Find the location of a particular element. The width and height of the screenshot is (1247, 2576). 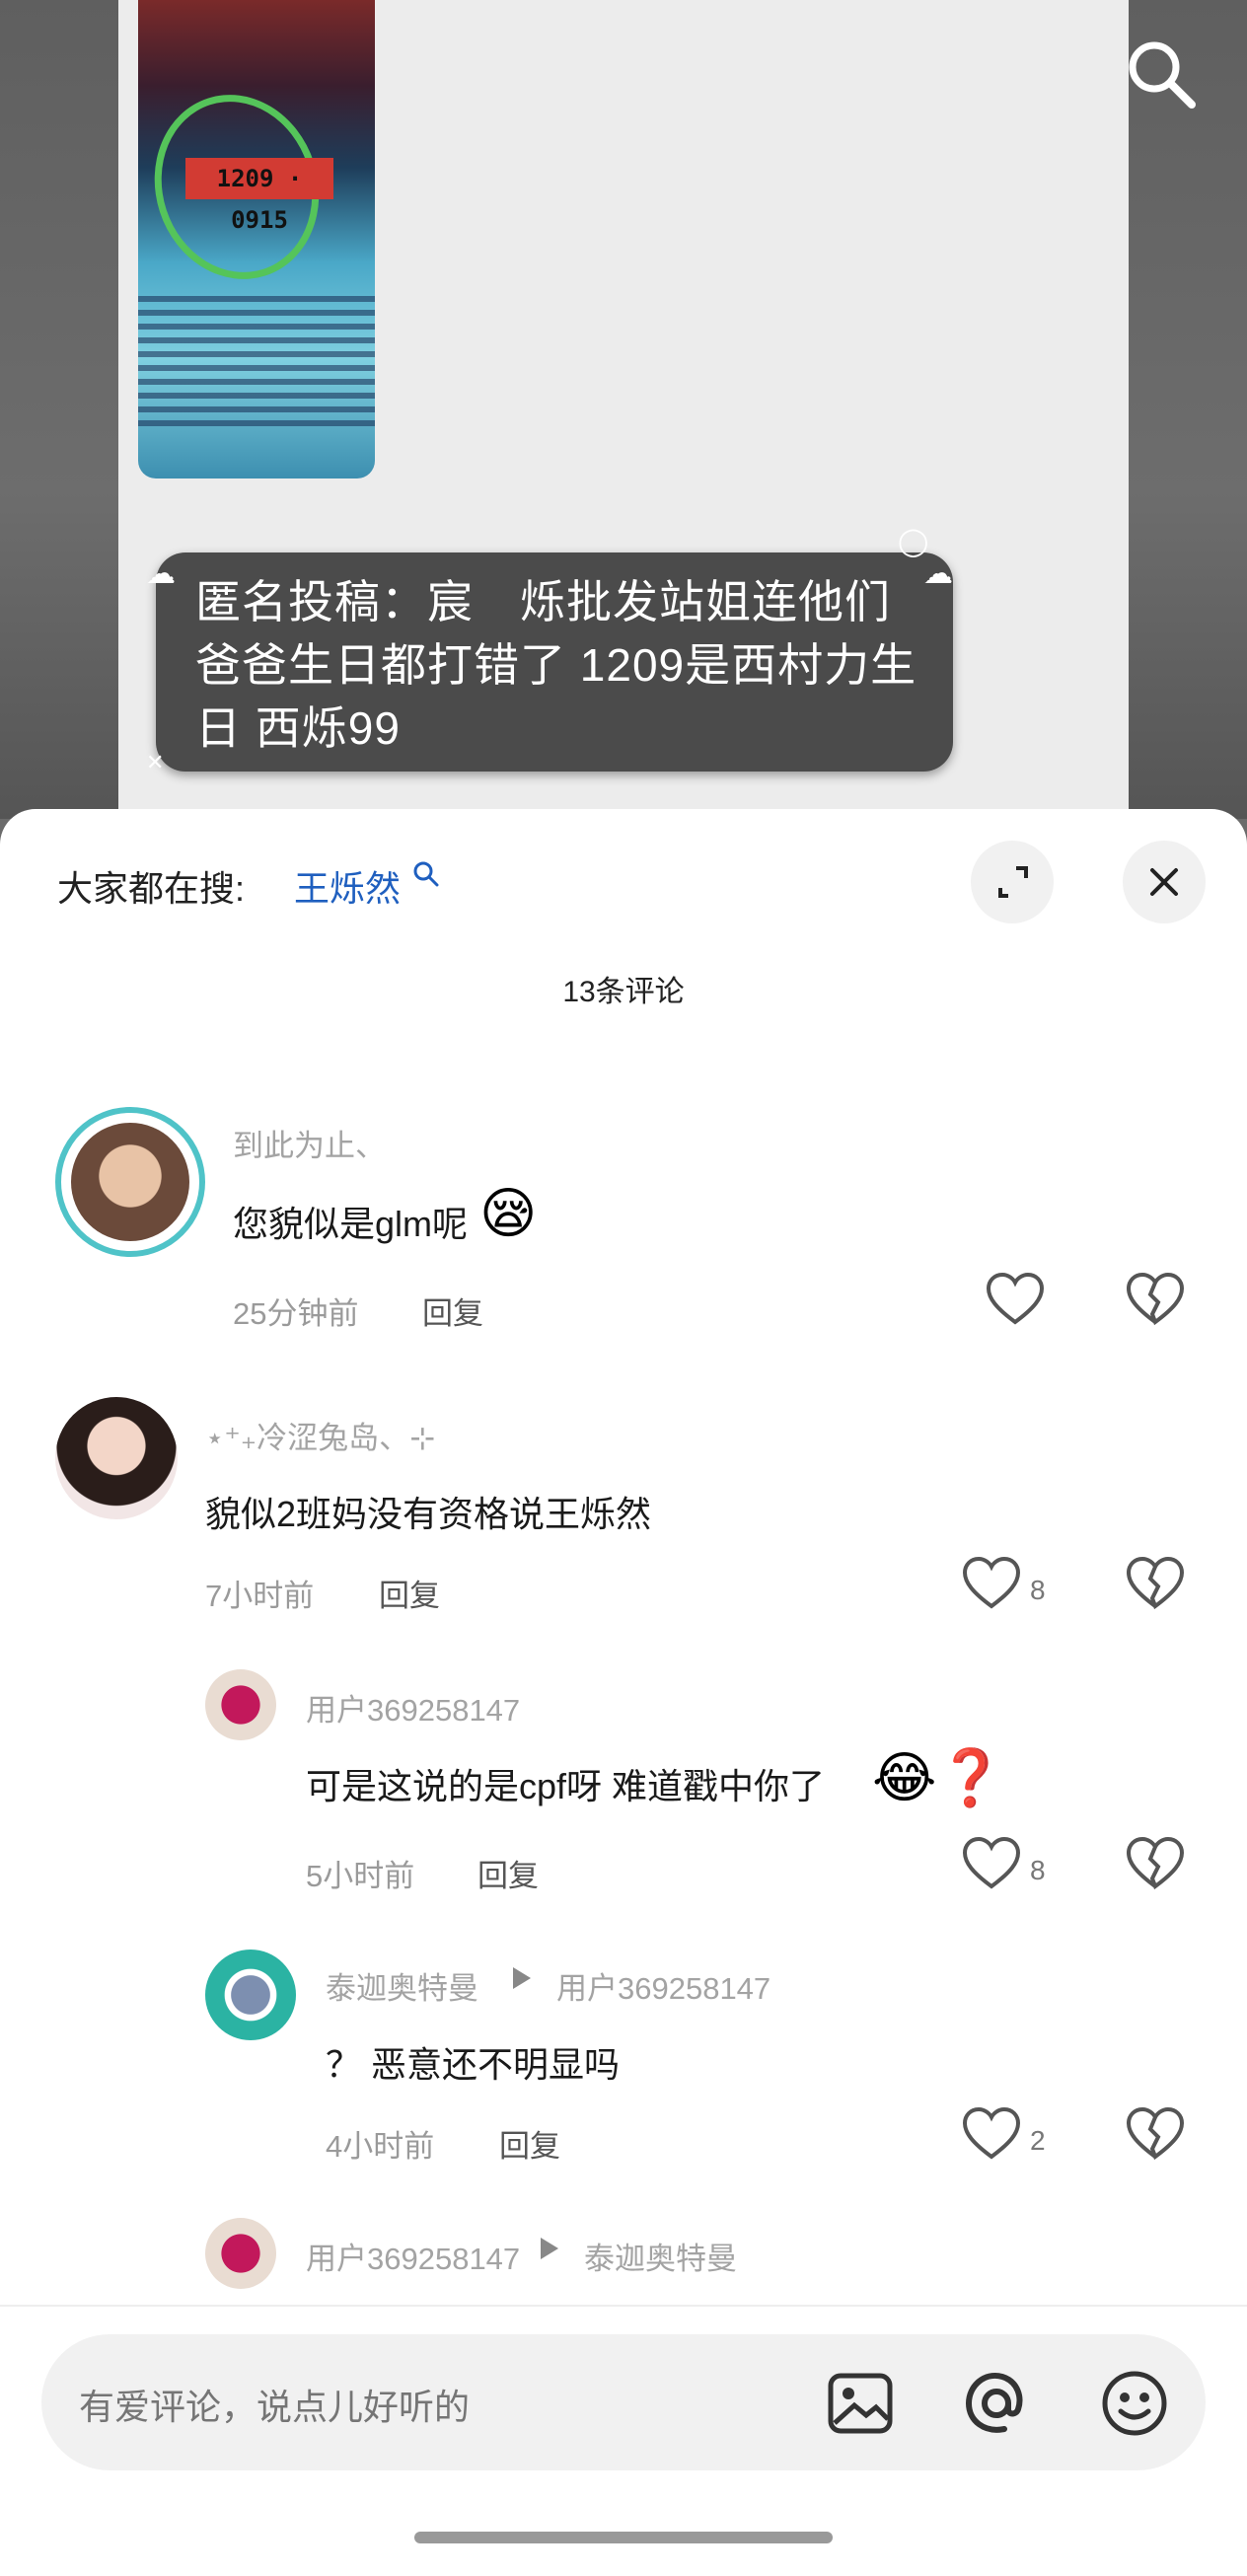

like-count: 2 is located at coordinates (1038, 2140).